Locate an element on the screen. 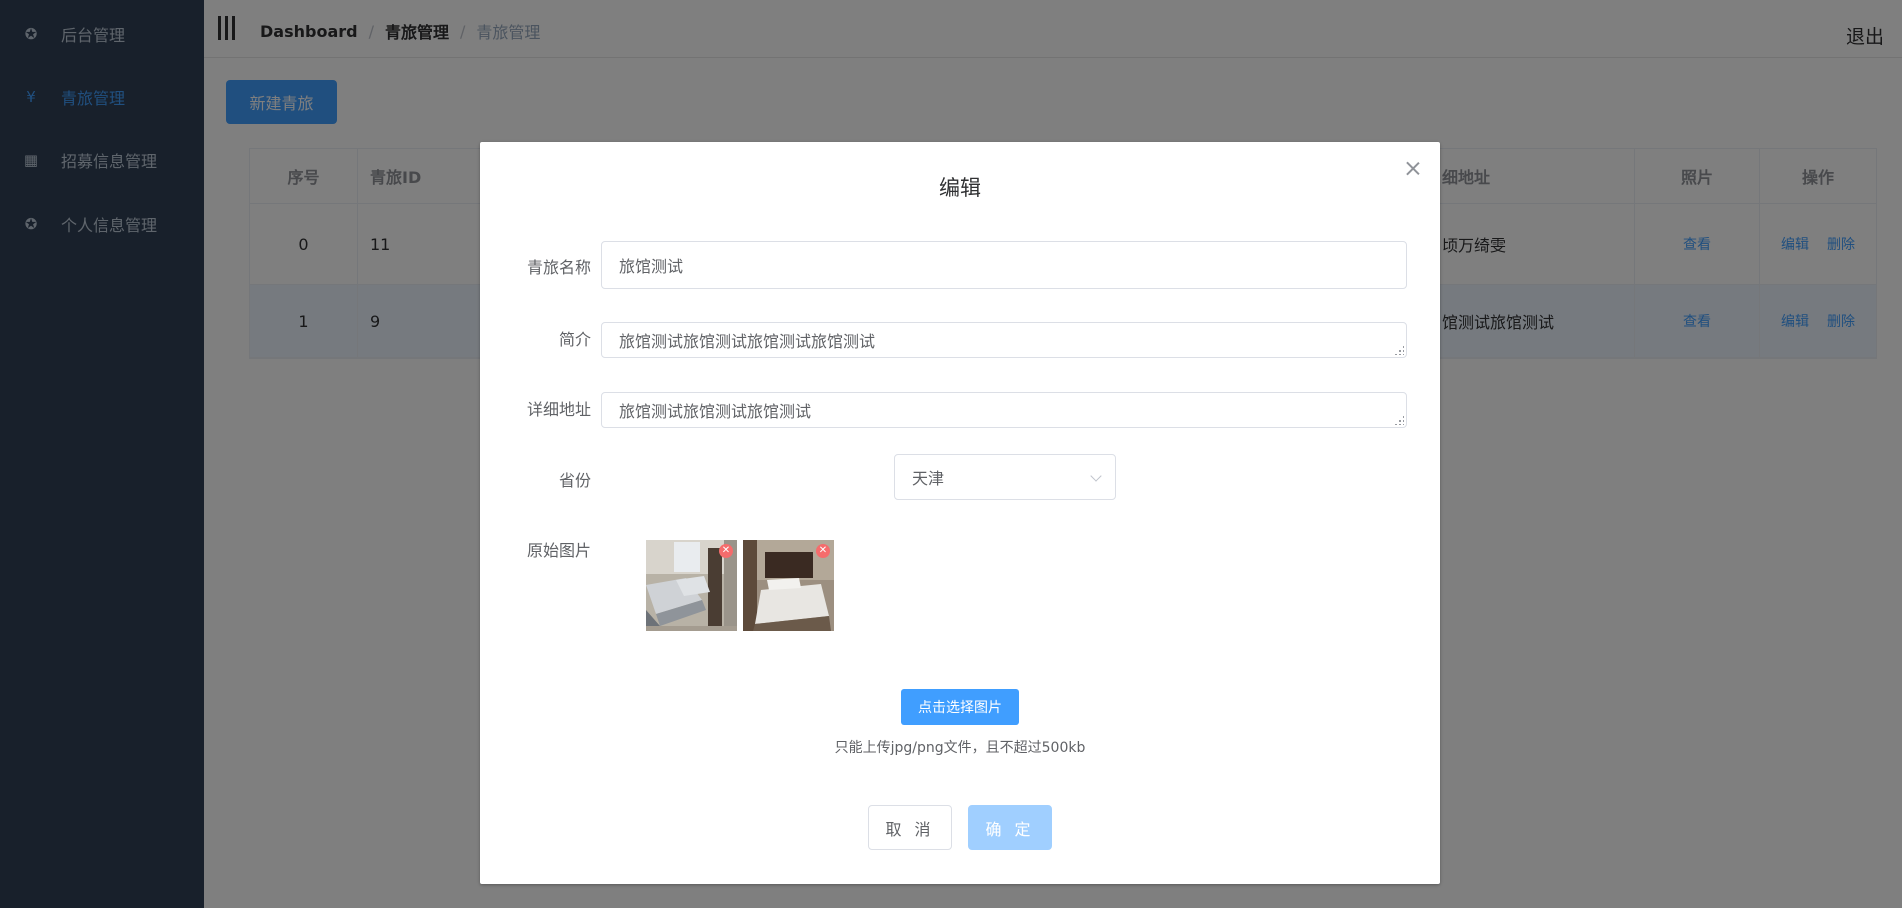 This screenshot has width=1902, height=908. close-icon is located at coordinates (1413, 169).